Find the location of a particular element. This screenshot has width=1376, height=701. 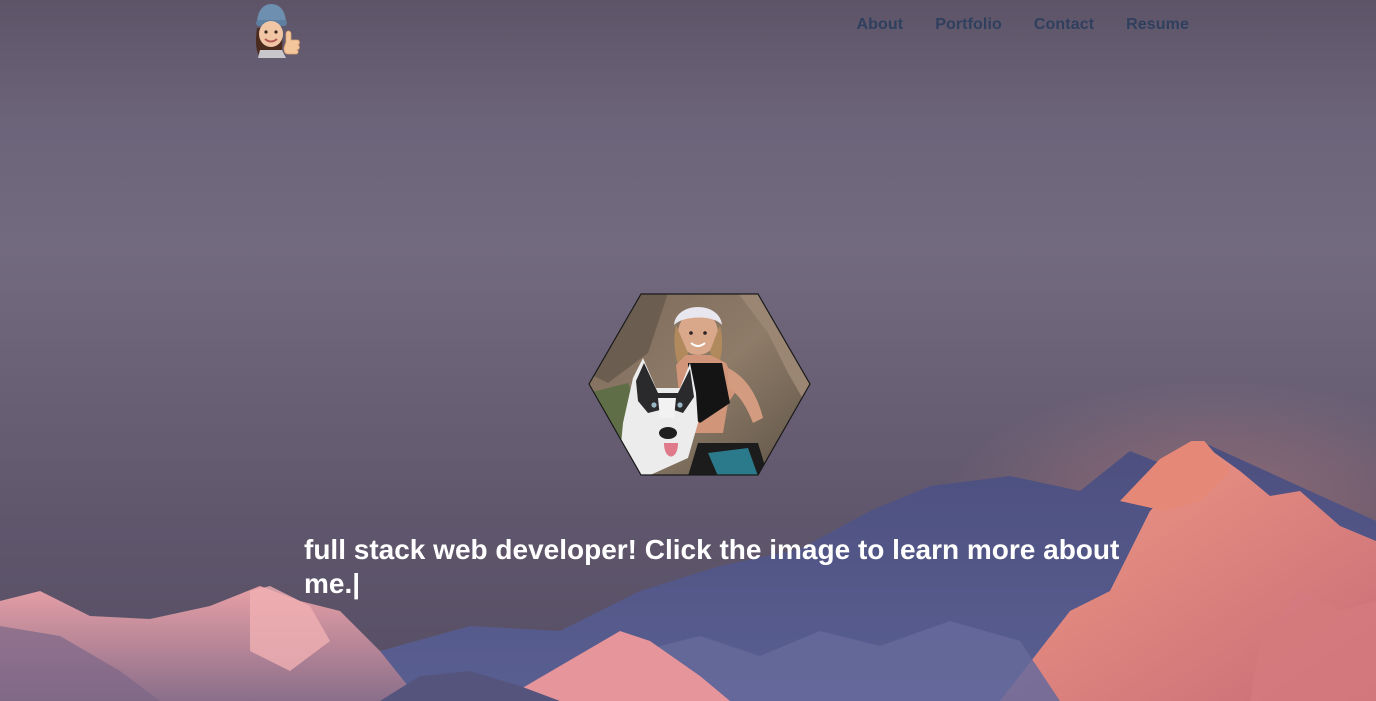

nav-link-portfolio: Portfolio is located at coordinates (968, 25).